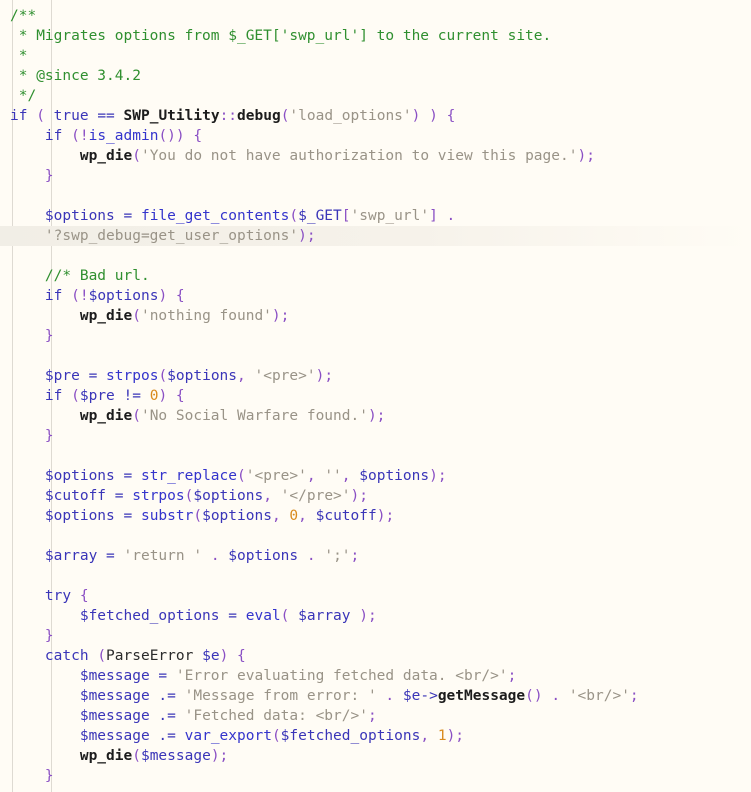  What do you see at coordinates (375, 96) in the screenshot?
I see `code-line: */` at bounding box center [375, 96].